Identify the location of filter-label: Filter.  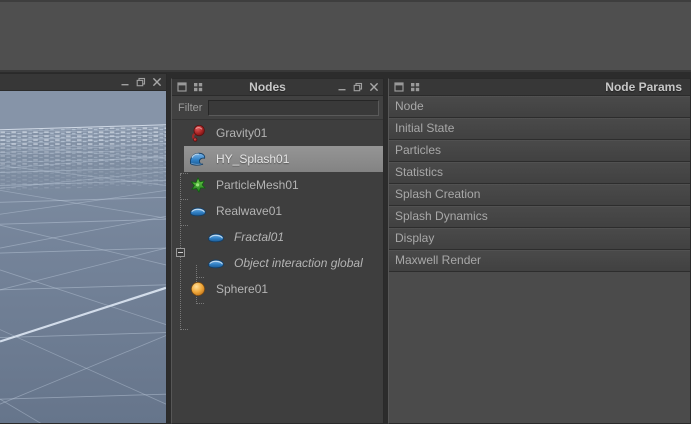
(190, 107).